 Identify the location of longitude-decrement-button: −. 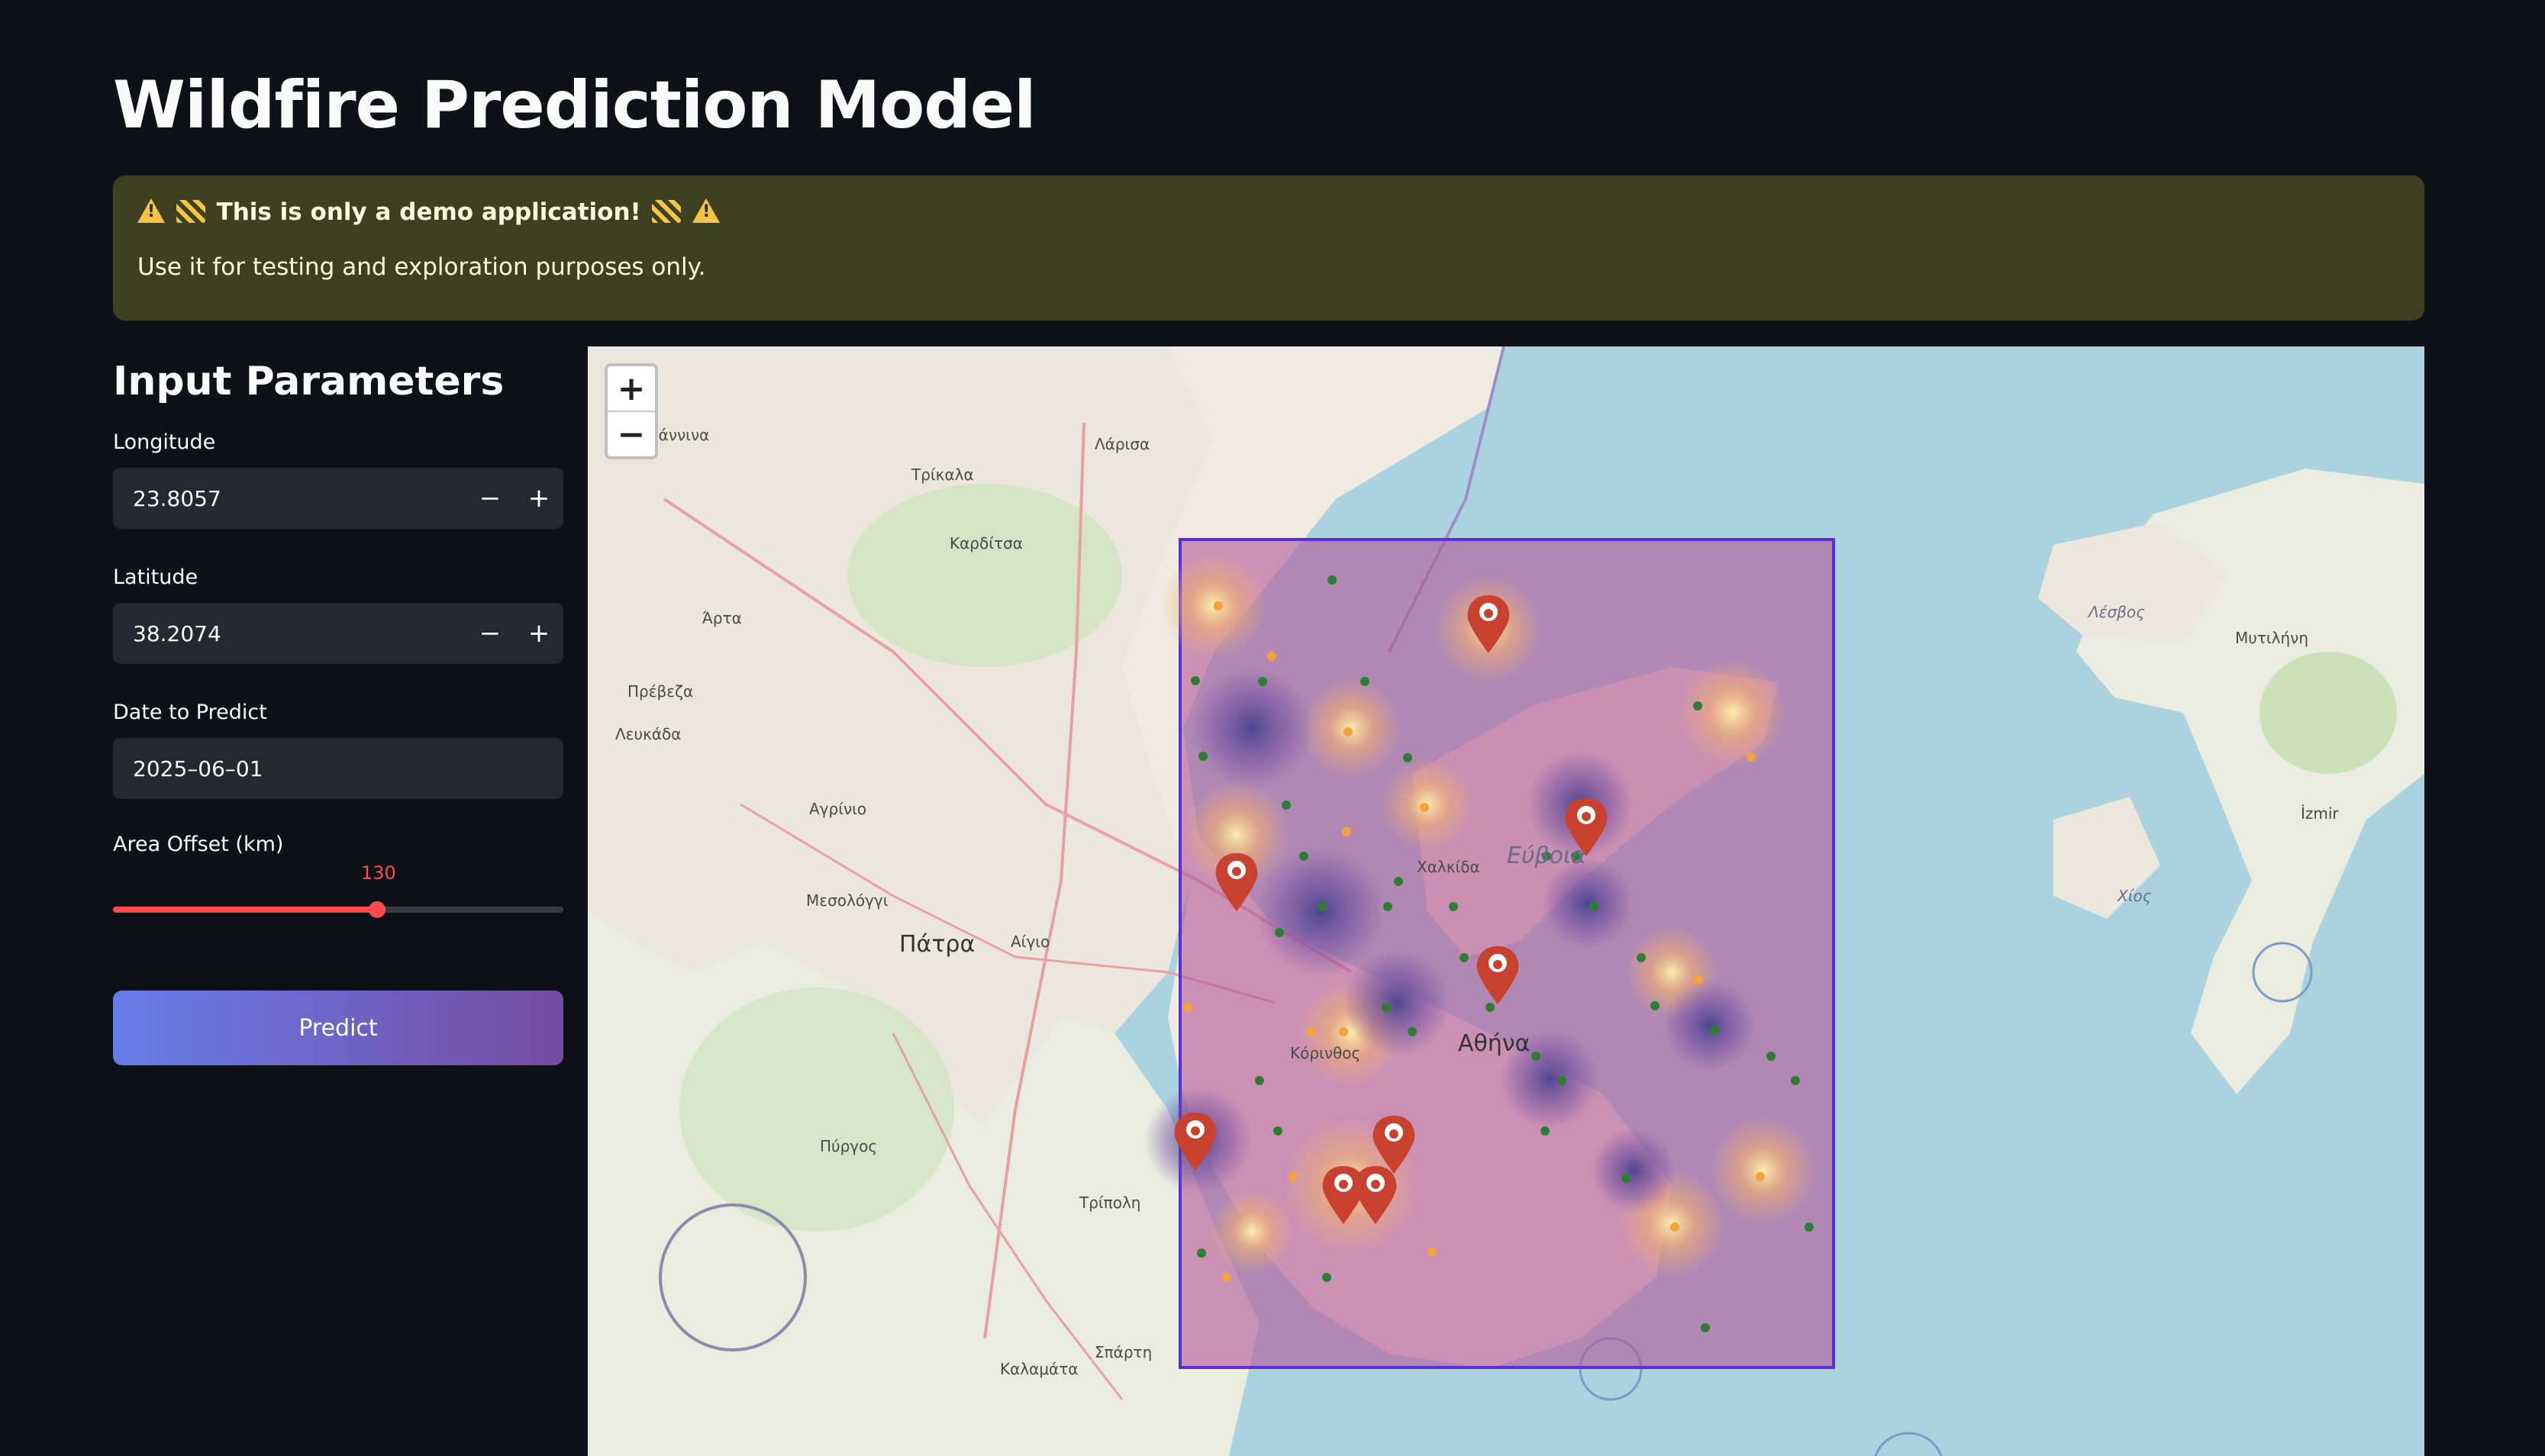
(490, 498).